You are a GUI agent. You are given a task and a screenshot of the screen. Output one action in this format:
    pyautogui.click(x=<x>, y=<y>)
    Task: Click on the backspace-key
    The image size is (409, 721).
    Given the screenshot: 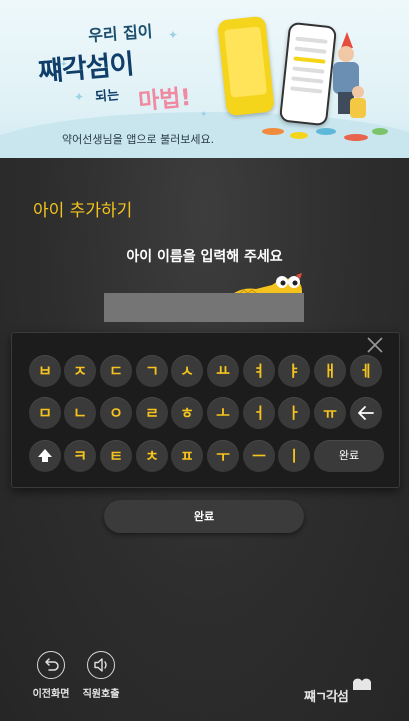 What is the action you would take?
    pyautogui.click(x=366, y=413)
    